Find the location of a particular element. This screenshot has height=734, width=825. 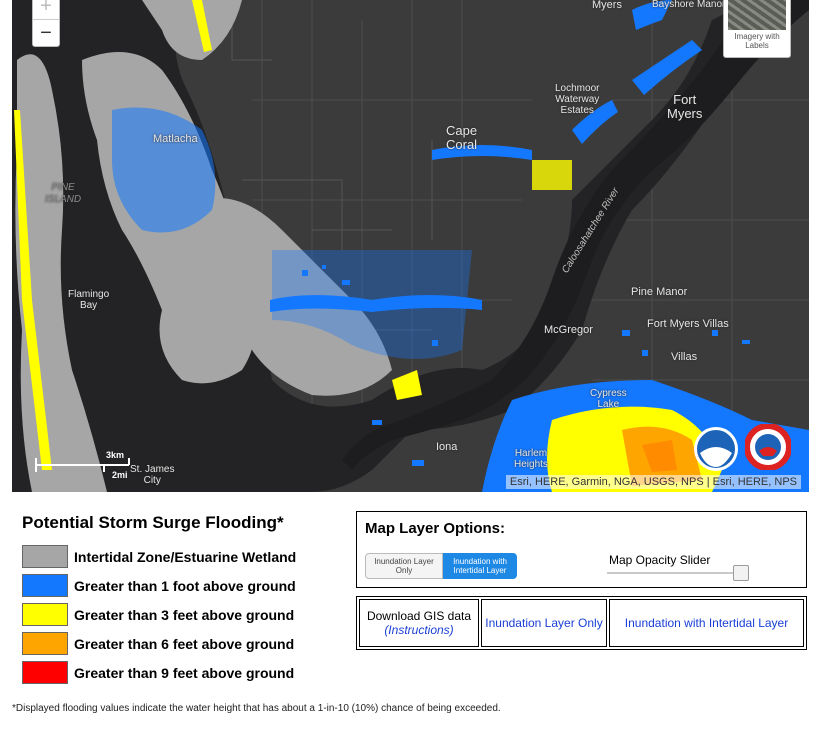

inundation-only-button: Inundation Layer Only is located at coordinates (404, 566).